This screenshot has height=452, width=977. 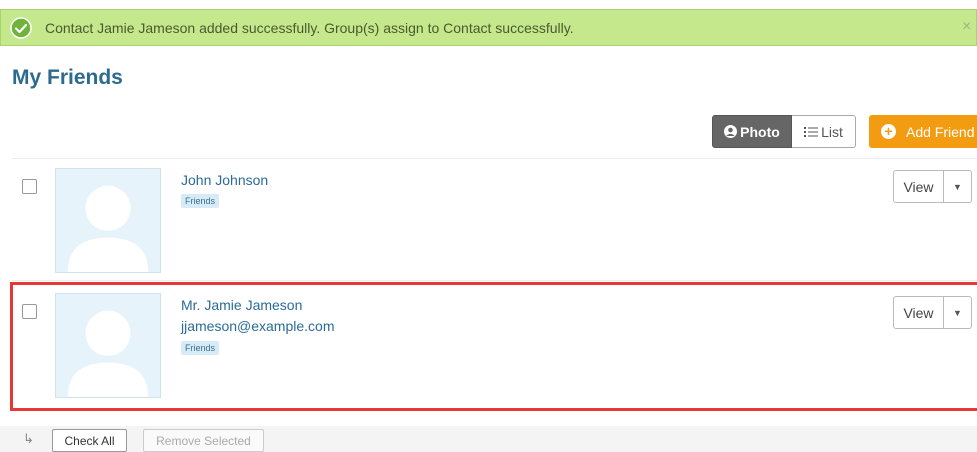 I want to click on view-toggle: Photo List, so click(x=784, y=131).